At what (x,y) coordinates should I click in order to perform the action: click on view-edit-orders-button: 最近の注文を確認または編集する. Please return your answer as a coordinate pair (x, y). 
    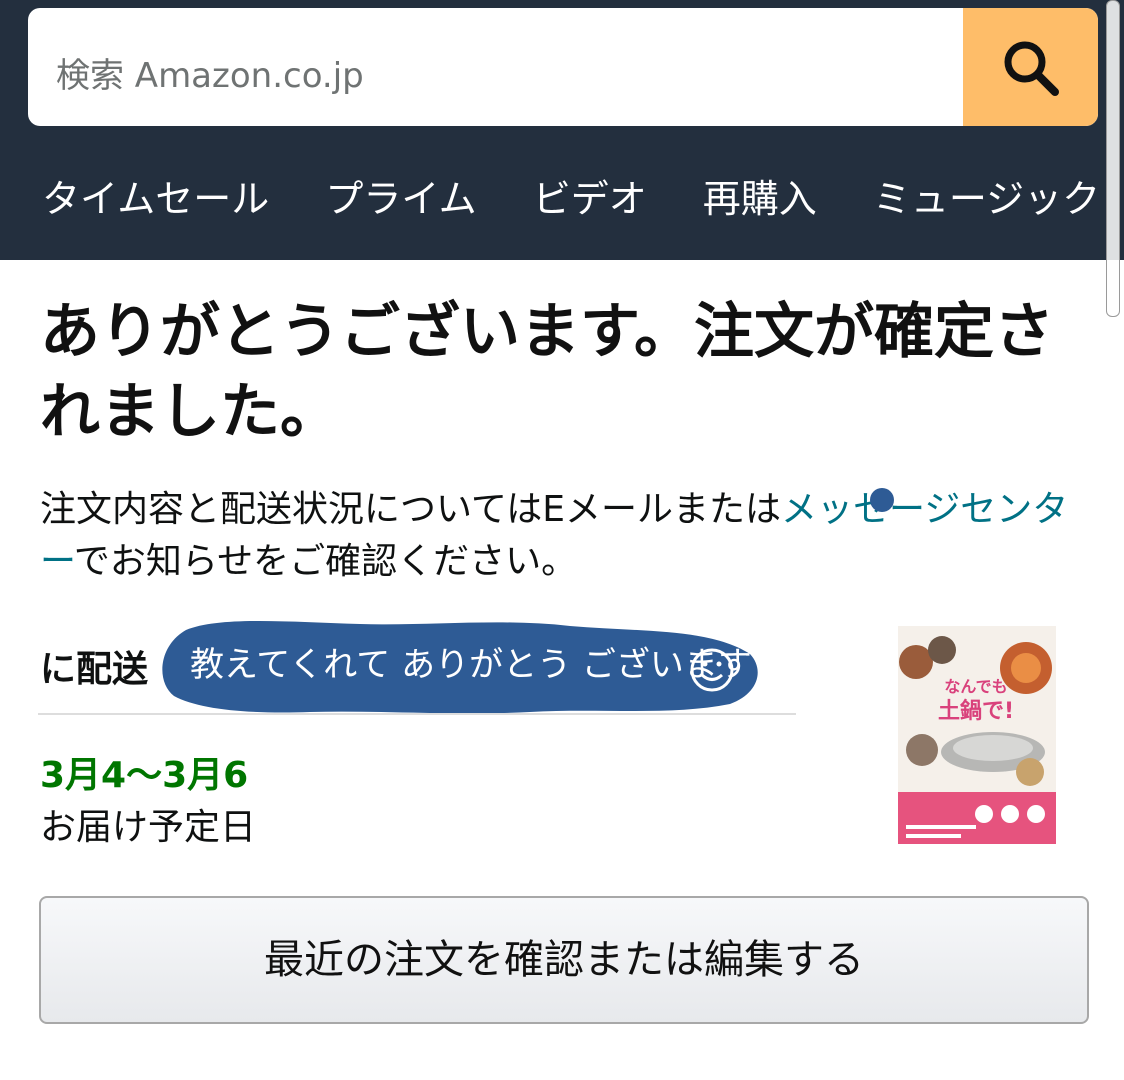
    Looking at the image, I should click on (564, 960).